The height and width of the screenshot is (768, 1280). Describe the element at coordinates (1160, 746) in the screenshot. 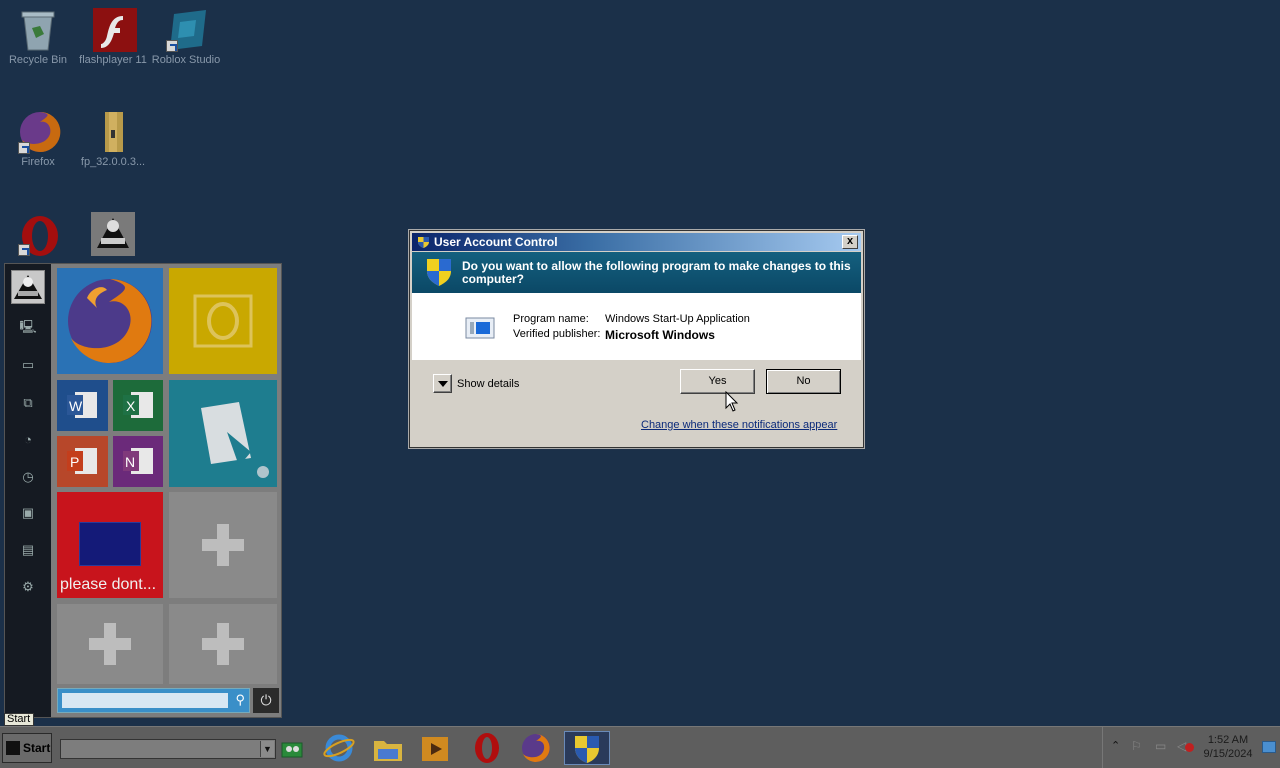

I see `network-icon: ▭` at that location.